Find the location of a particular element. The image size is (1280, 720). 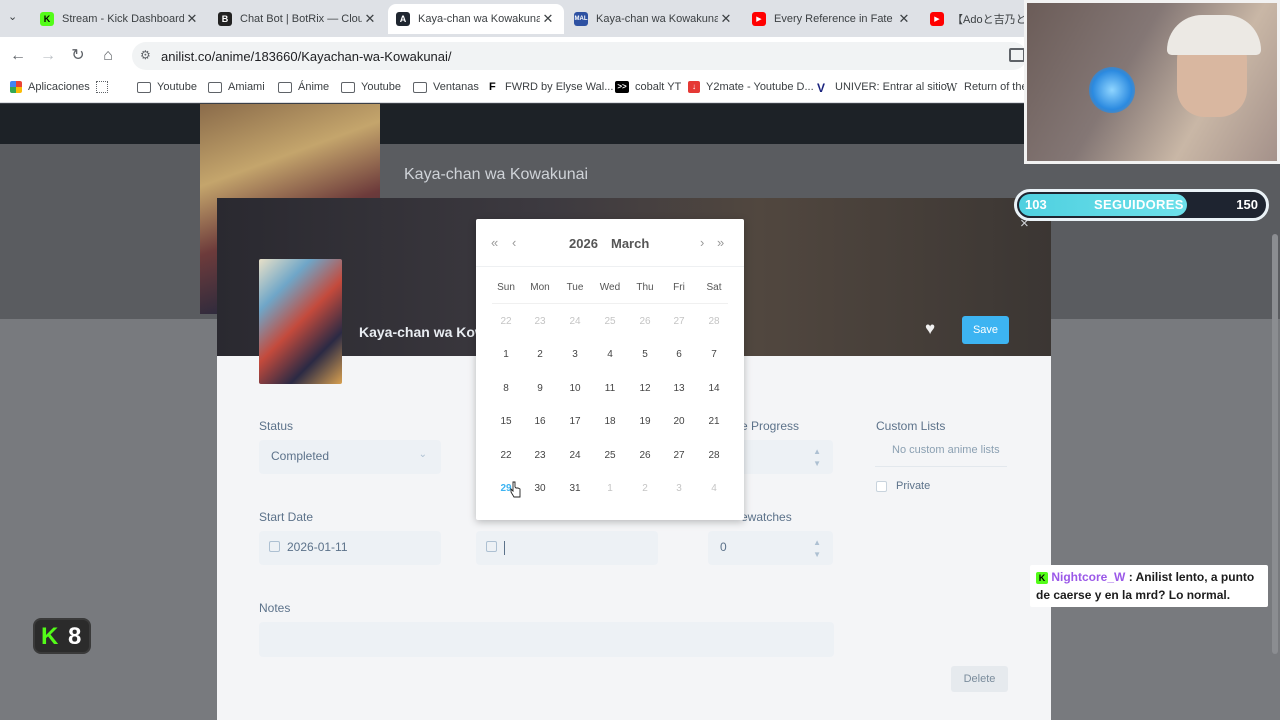

bookmark-aplicaciones: Aplicaciones is located at coordinates (50, 87).